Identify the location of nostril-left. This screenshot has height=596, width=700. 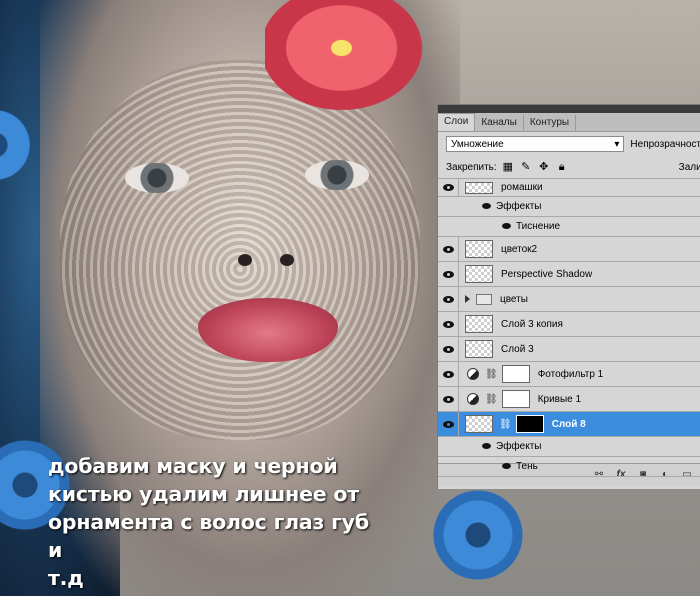
(245, 260).